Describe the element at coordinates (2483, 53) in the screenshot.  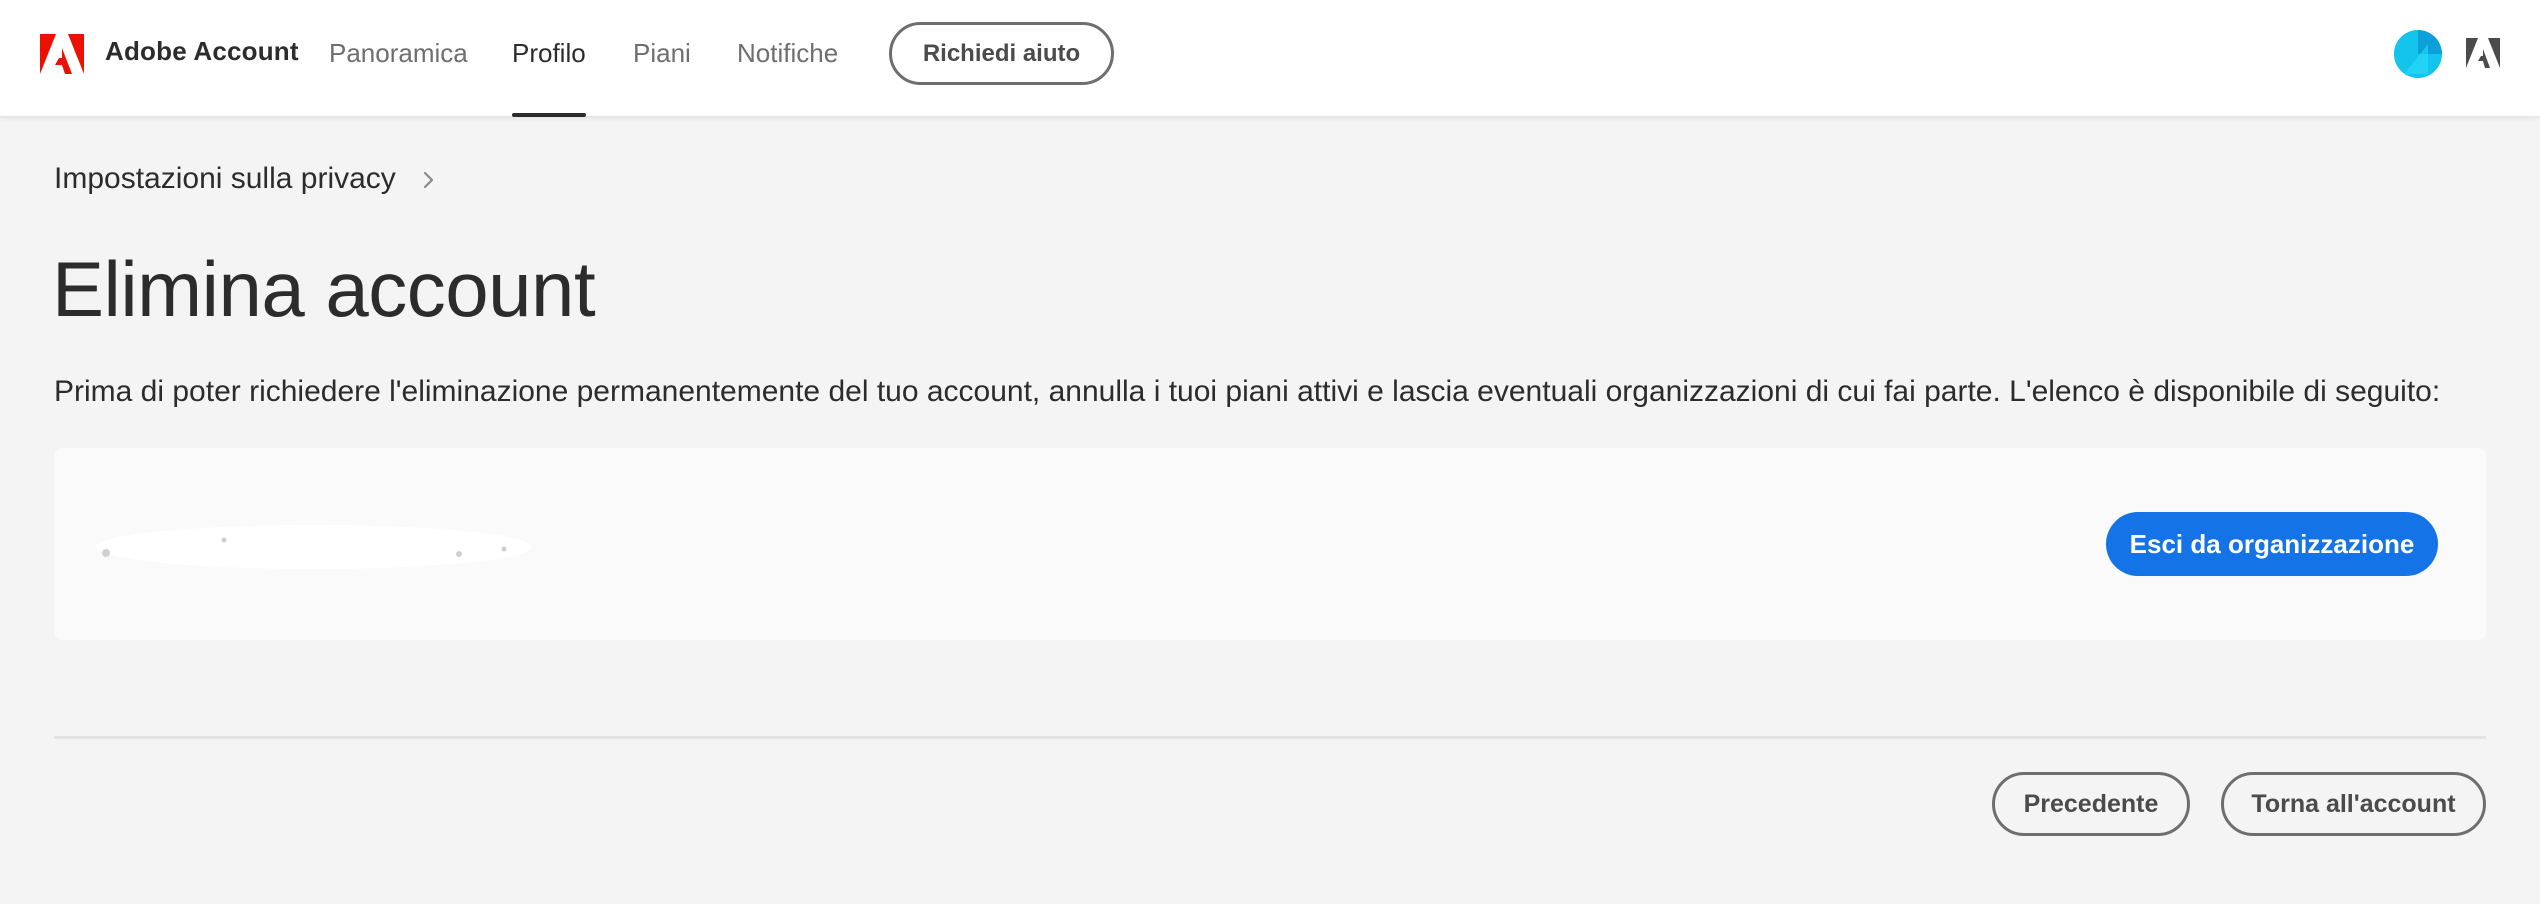
I see `adobe-apps-icon` at that location.